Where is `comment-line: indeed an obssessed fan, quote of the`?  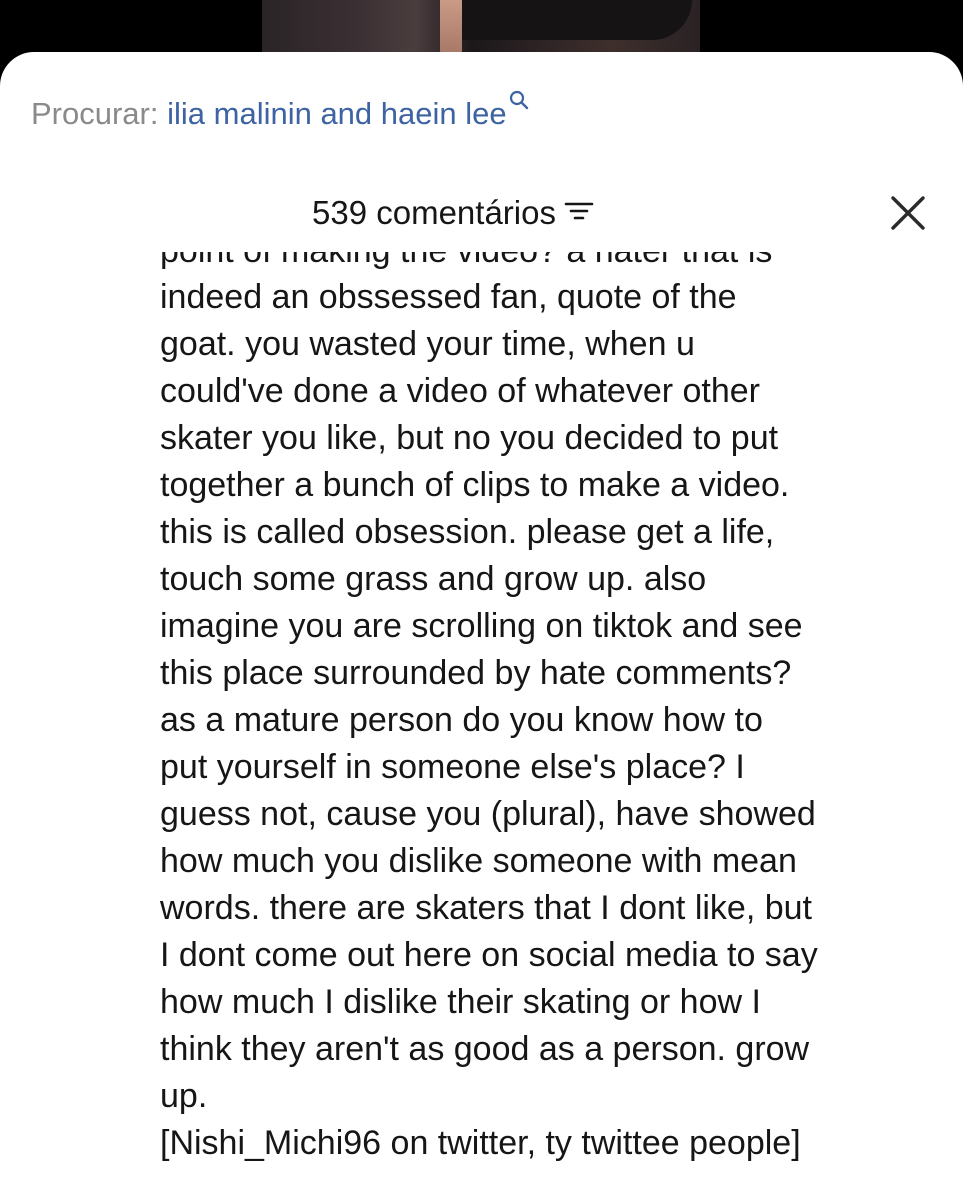
comment-line: indeed an obssessed fan, quote of the is located at coordinates (448, 297).